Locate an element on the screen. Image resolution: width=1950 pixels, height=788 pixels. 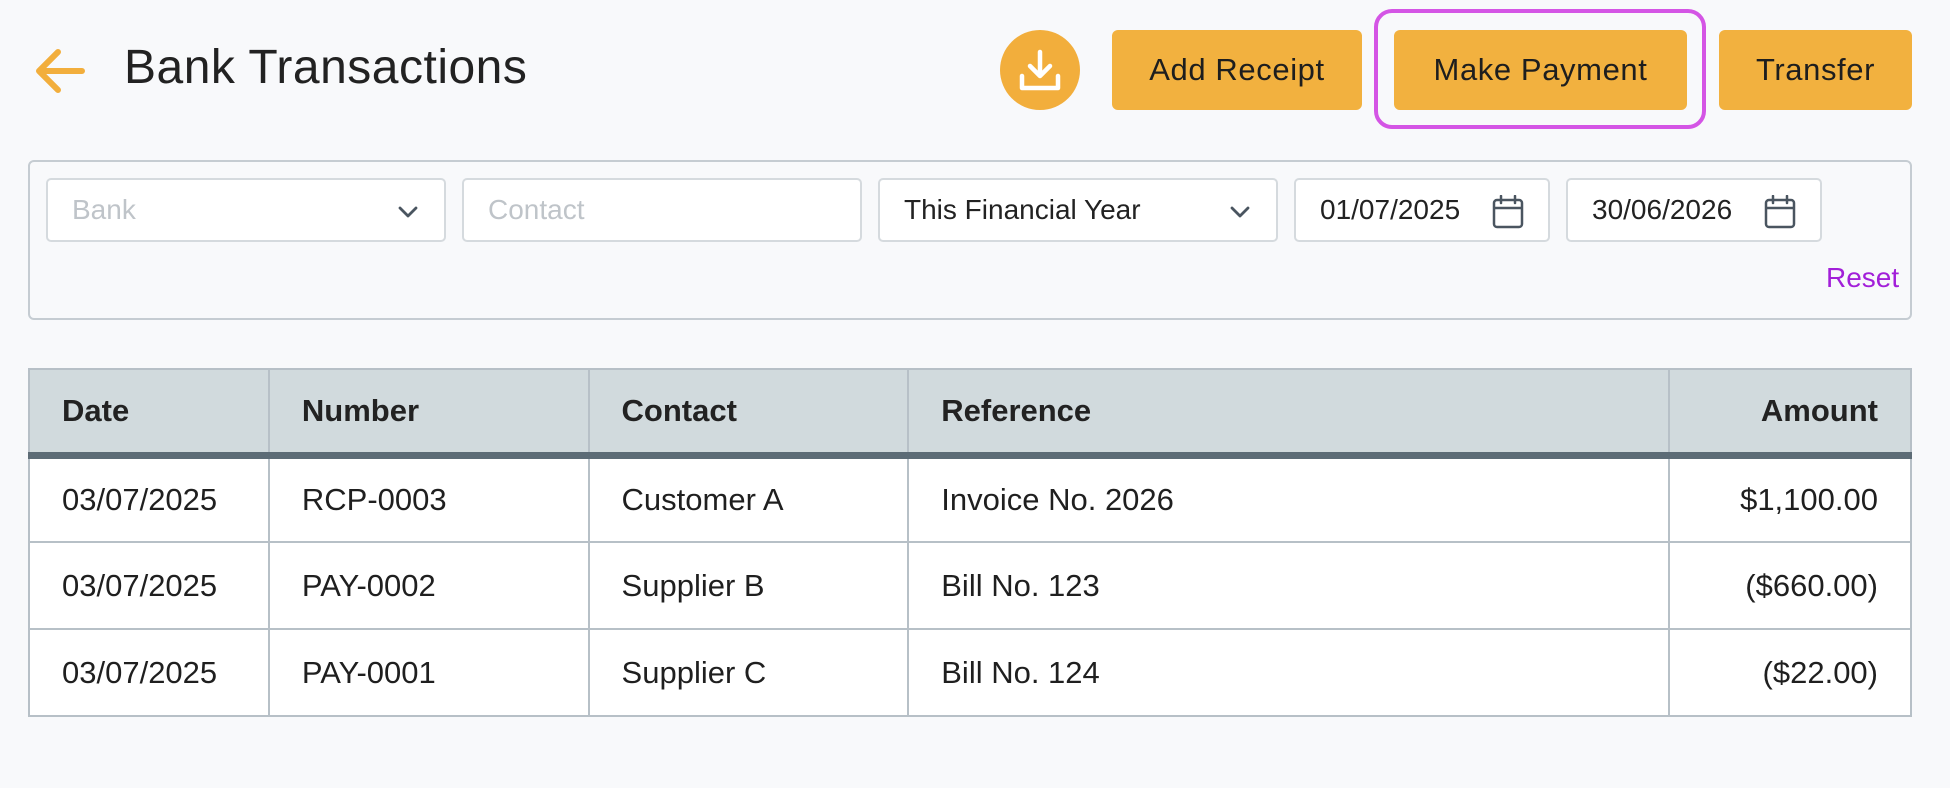
reset-link: Reset is located at coordinates (1862, 278).